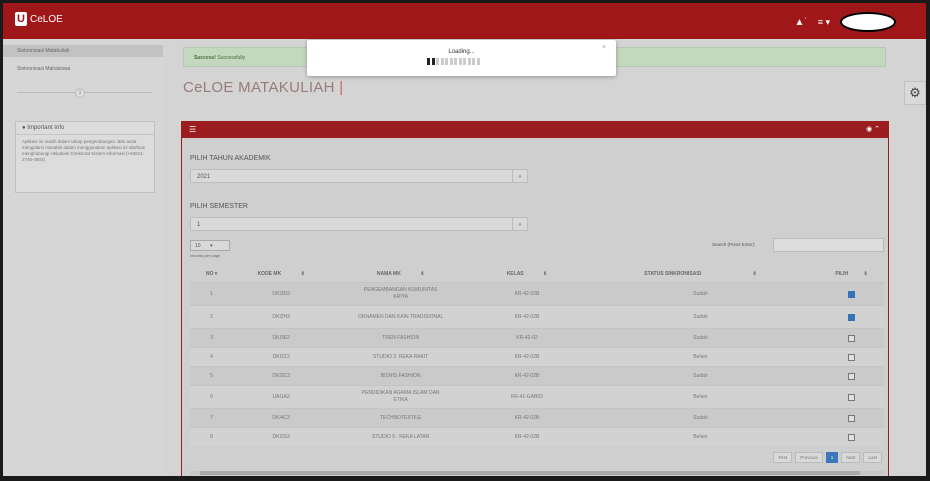 The height and width of the screenshot is (481, 930). What do you see at coordinates (824, 22) in the screenshot?
I see `menu-icon: ≡ ▾` at bounding box center [824, 22].